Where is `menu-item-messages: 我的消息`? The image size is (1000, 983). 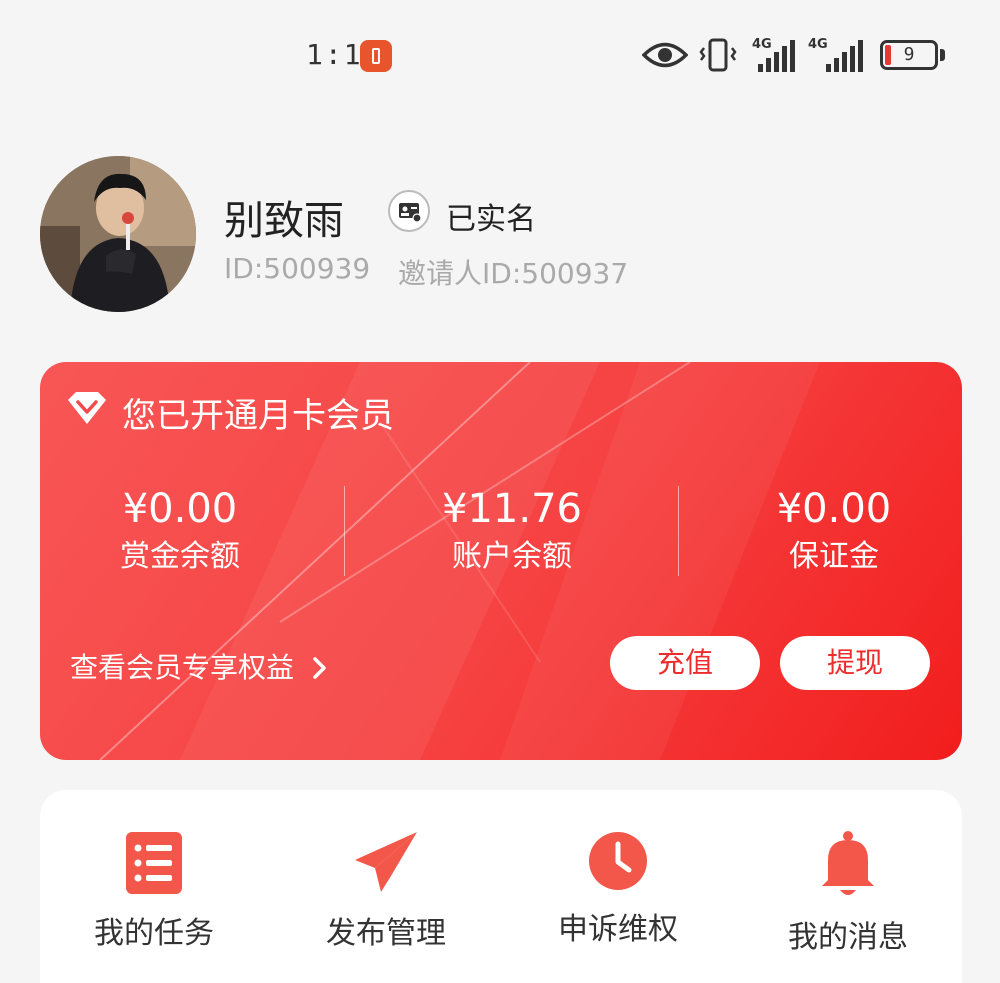 menu-item-messages: 我的消息 is located at coordinates (848, 893).